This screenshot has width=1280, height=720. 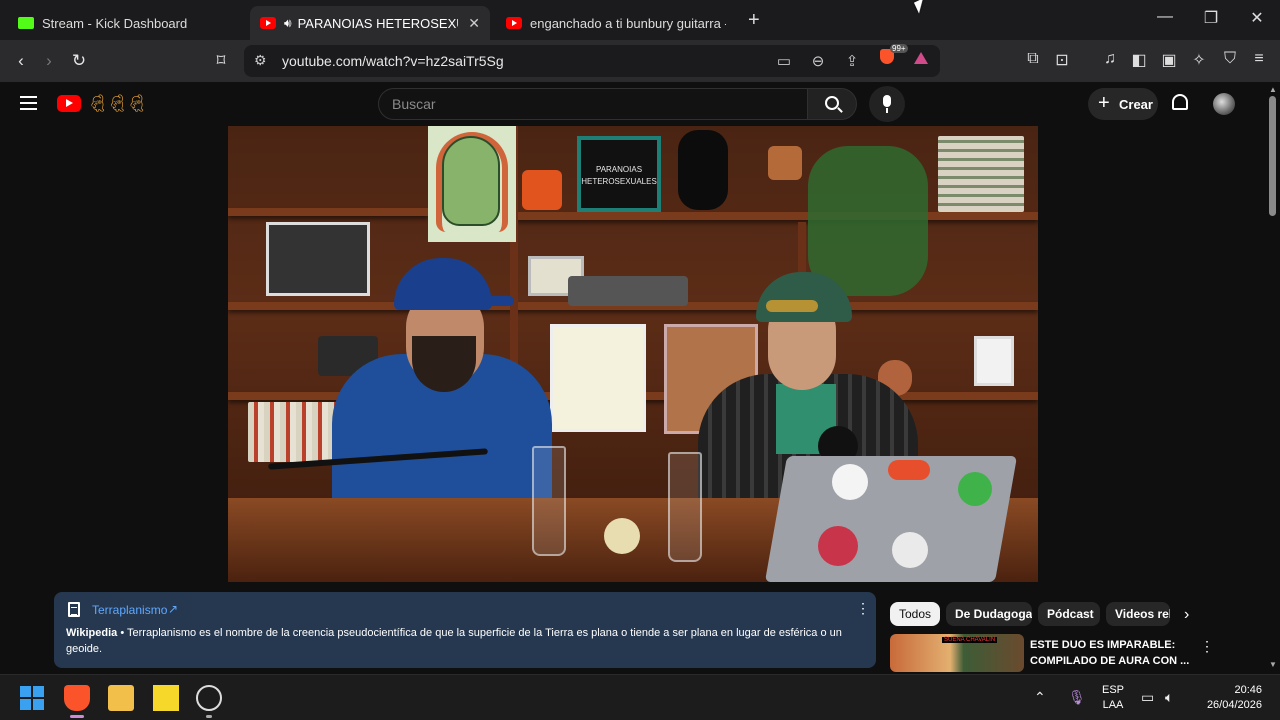 I want to click on keyboard-layout: LAA, so click(x=1113, y=705).